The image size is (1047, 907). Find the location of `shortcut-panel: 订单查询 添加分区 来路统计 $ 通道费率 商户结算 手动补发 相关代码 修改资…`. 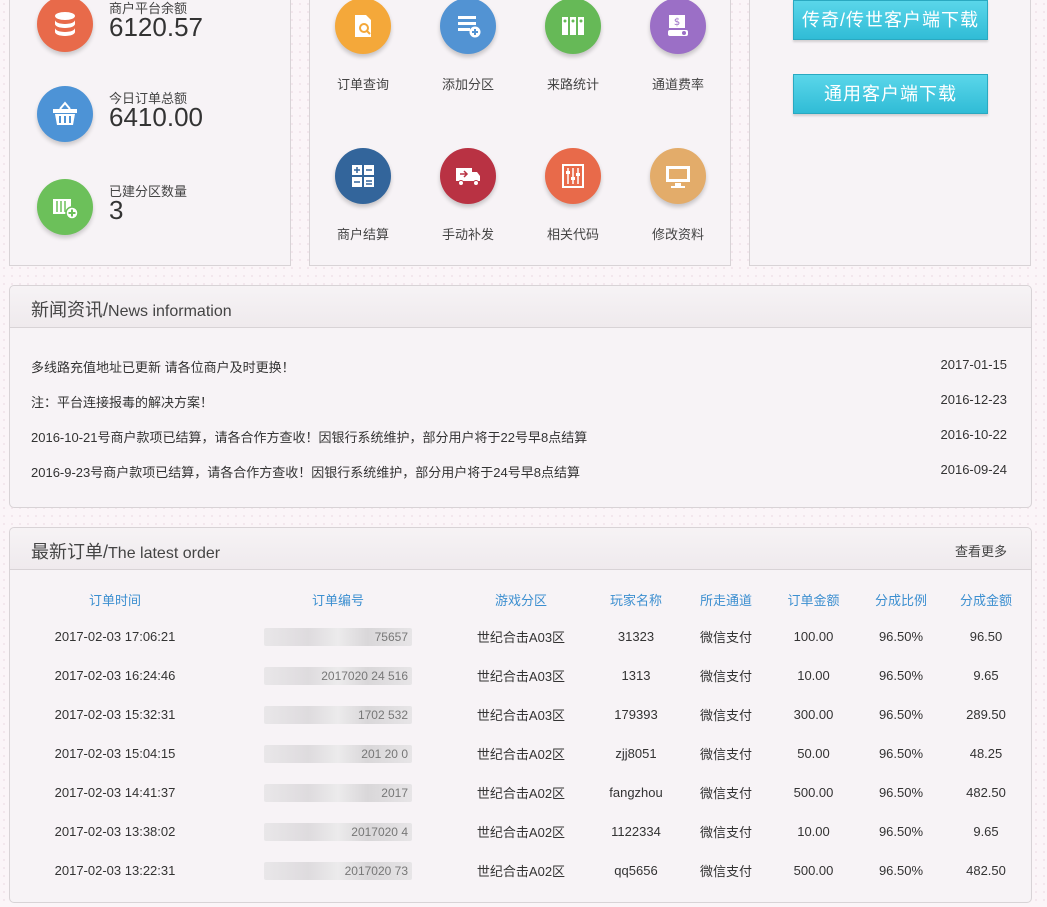

shortcut-panel: 订单查询 添加分区 来路统计 $ 通道费率 商户结算 手动补发 相关代码 修改资… is located at coordinates (520, 133).